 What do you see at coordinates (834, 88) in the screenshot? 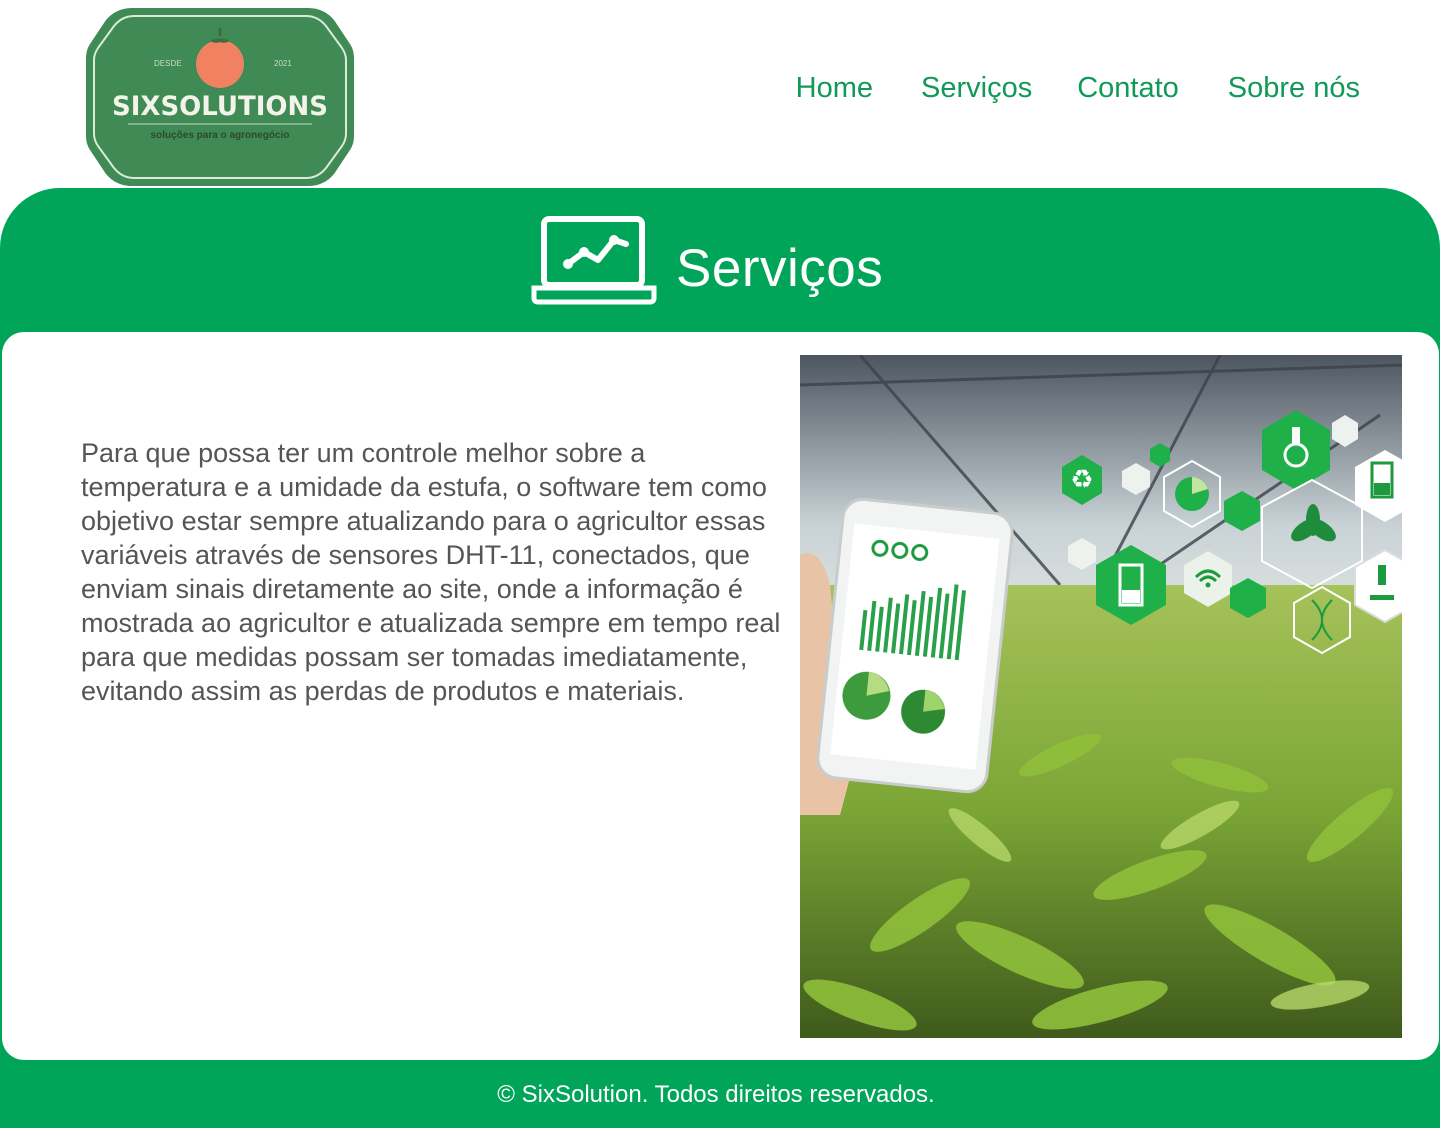
I see `nav-home: Home` at bounding box center [834, 88].